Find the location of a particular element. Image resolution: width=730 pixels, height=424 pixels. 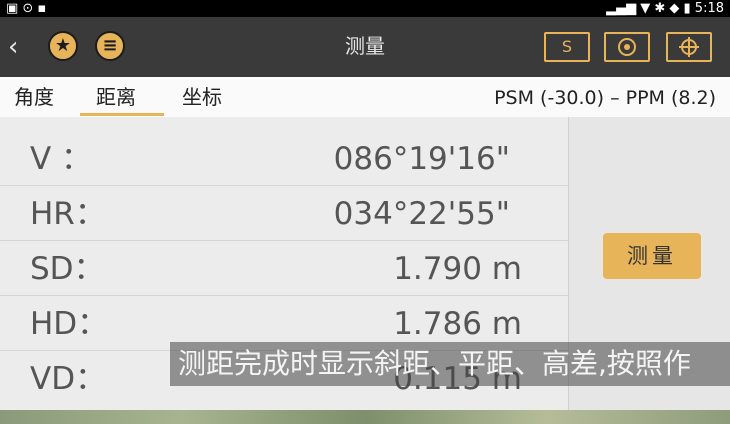

row-sd: SD： 1.790 m is located at coordinates (284, 268).